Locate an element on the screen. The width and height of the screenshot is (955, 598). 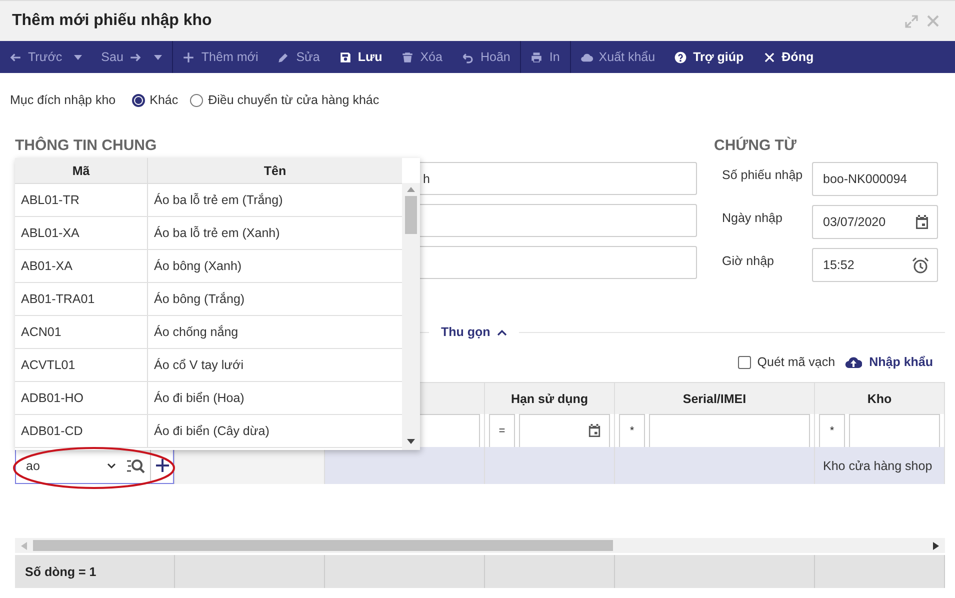
search-list-icon is located at coordinates (136, 466).